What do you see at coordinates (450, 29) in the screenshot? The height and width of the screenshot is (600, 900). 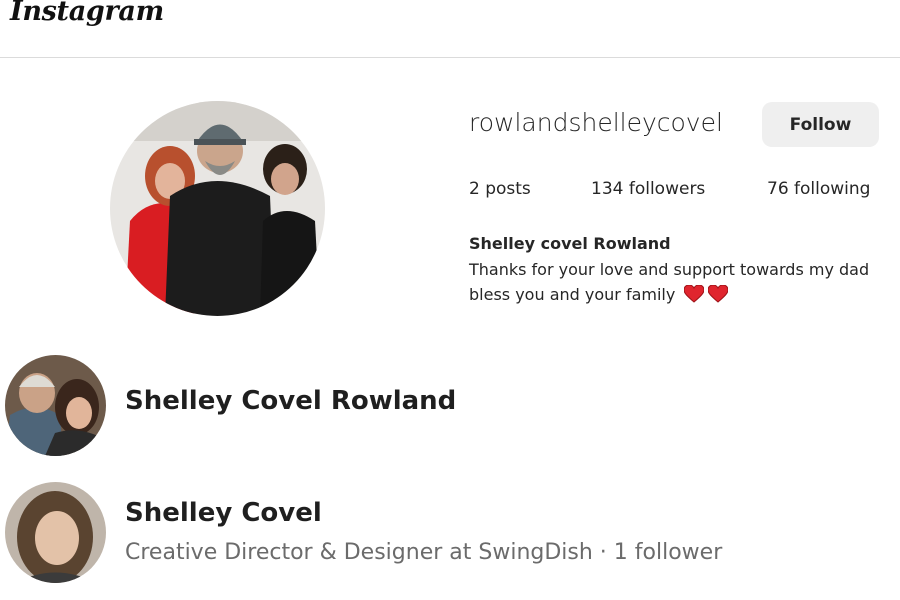 I see `top-bar: Instagram` at bounding box center [450, 29].